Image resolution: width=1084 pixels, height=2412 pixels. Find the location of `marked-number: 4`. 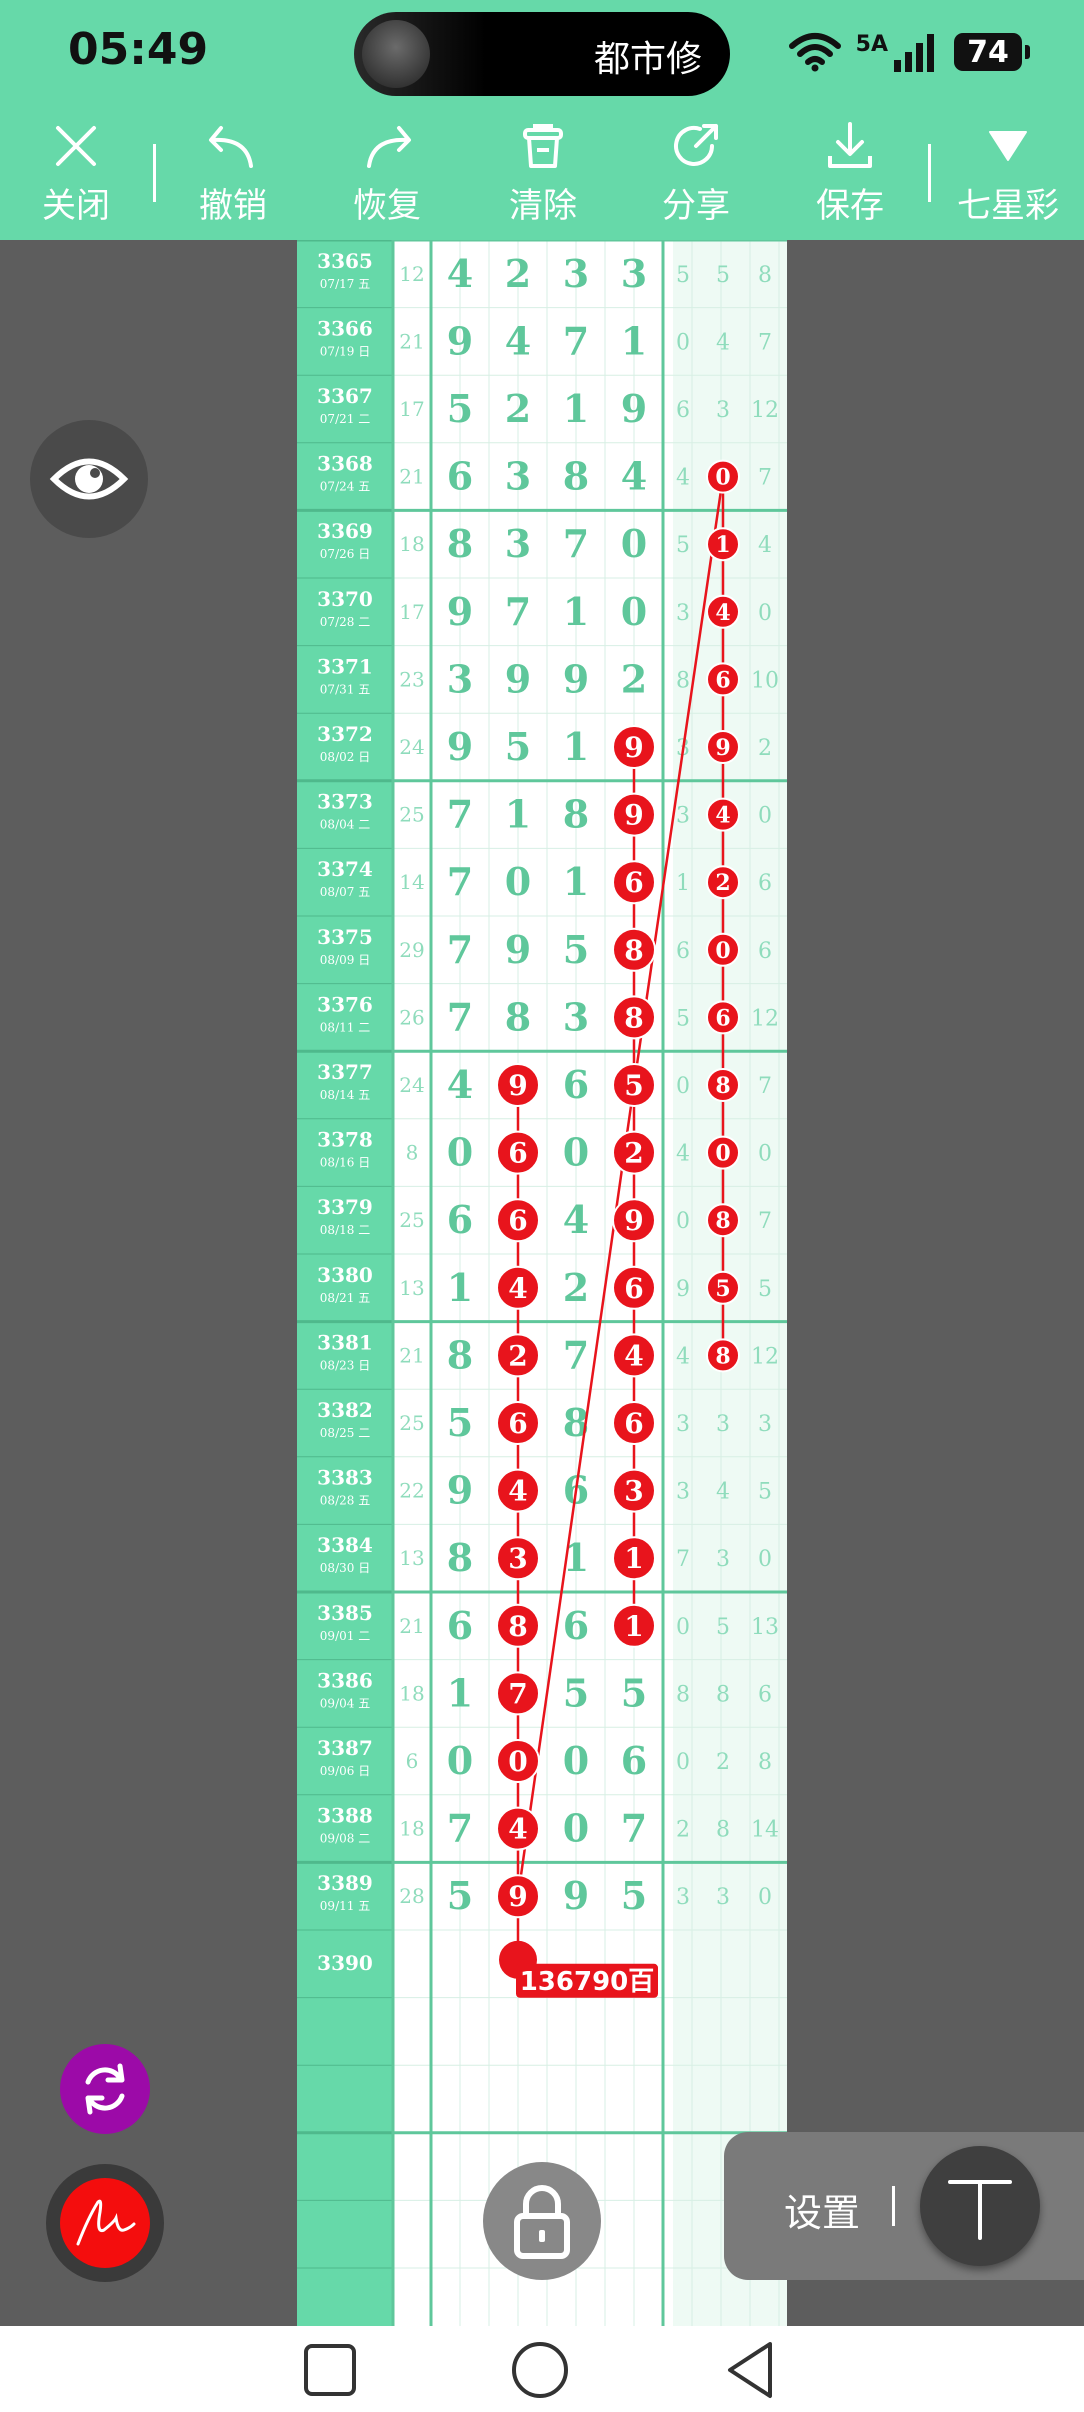

marked-number: 4 is located at coordinates (517, 1491).